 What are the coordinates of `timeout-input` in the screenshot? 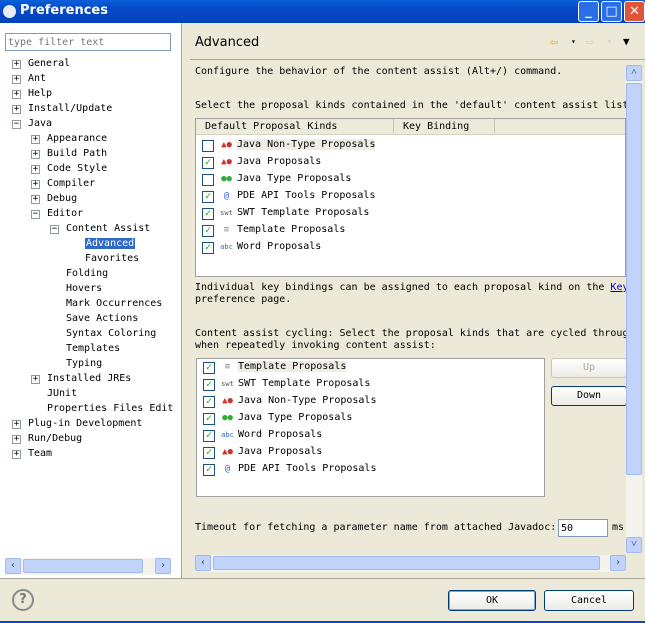 It's located at (583, 528).